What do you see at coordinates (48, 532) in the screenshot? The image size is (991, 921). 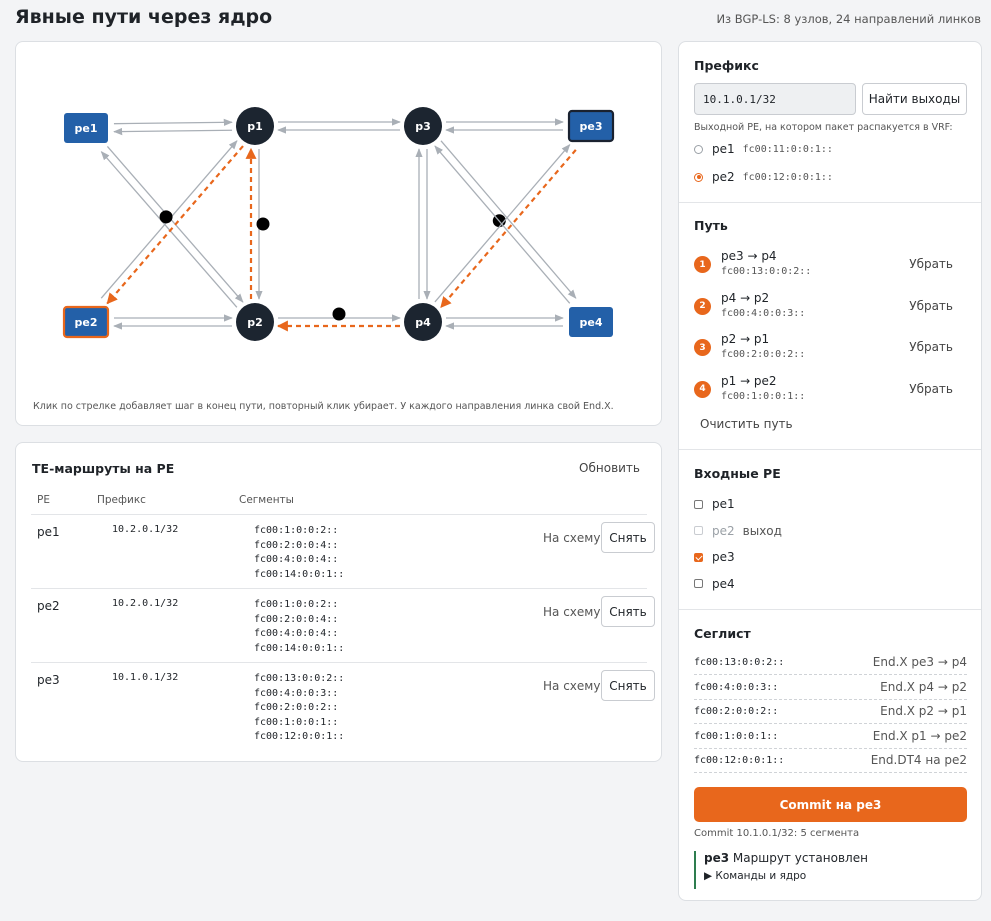 I see `route-pe: pe1` at bounding box center [48, 532].